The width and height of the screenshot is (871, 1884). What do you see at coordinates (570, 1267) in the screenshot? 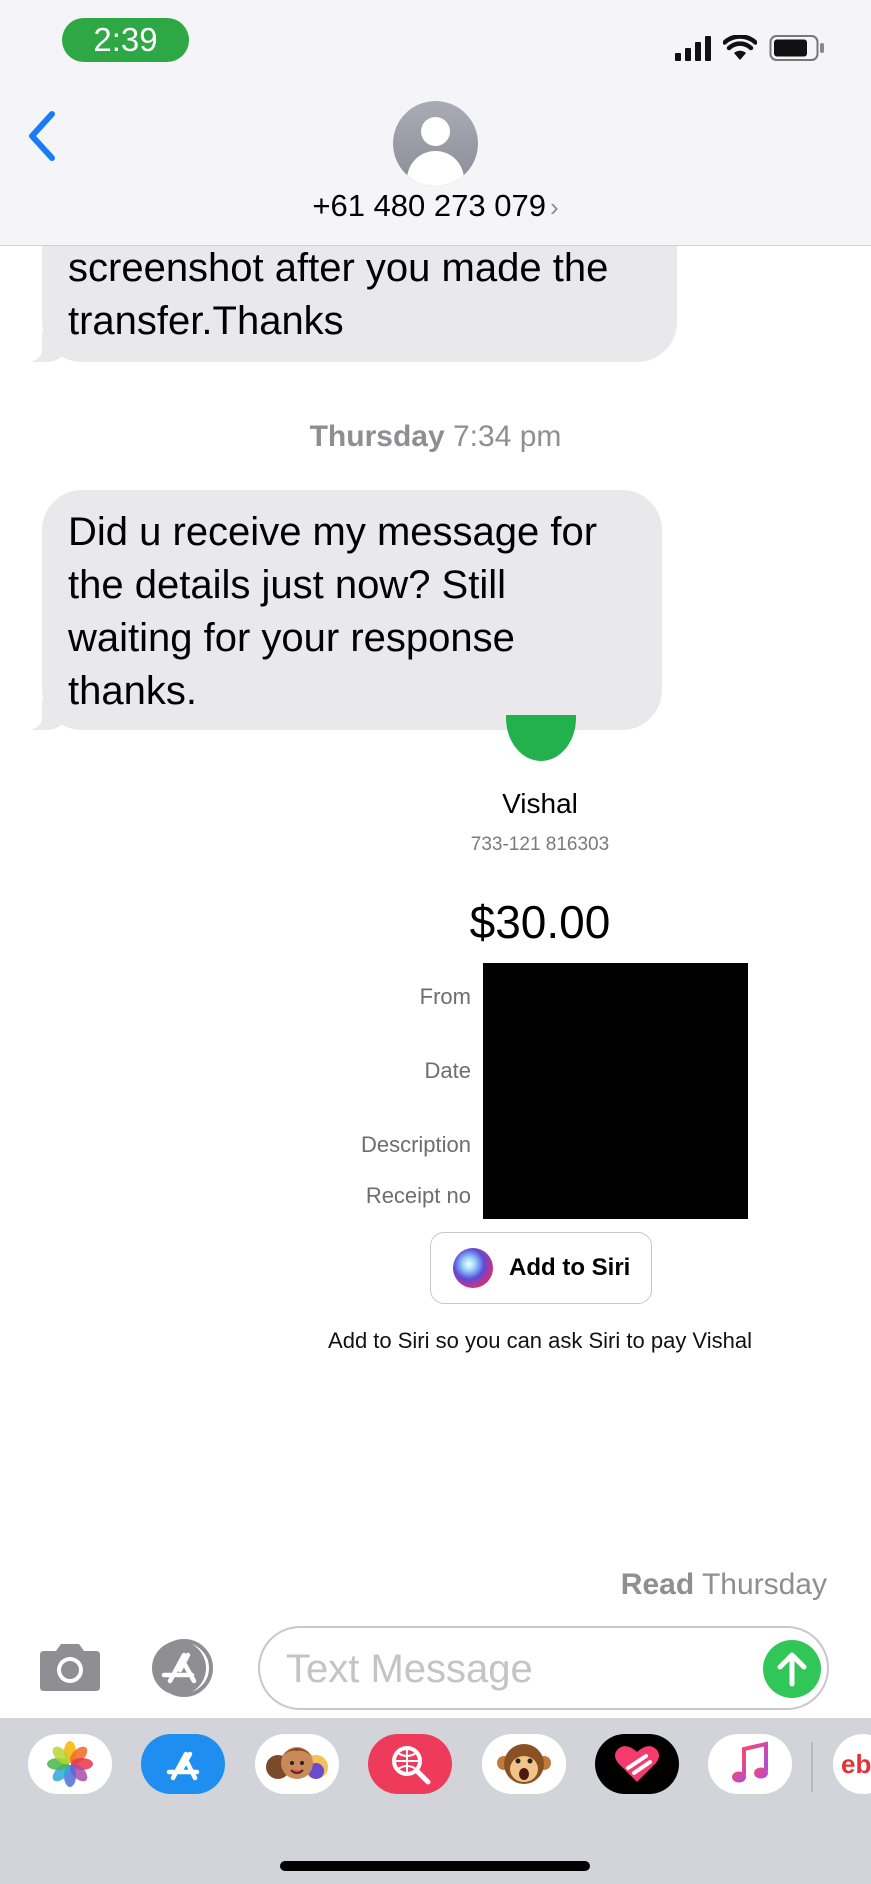
I see `add-to-siri-label: Add to Siri` at bounding box center [570, 1267].